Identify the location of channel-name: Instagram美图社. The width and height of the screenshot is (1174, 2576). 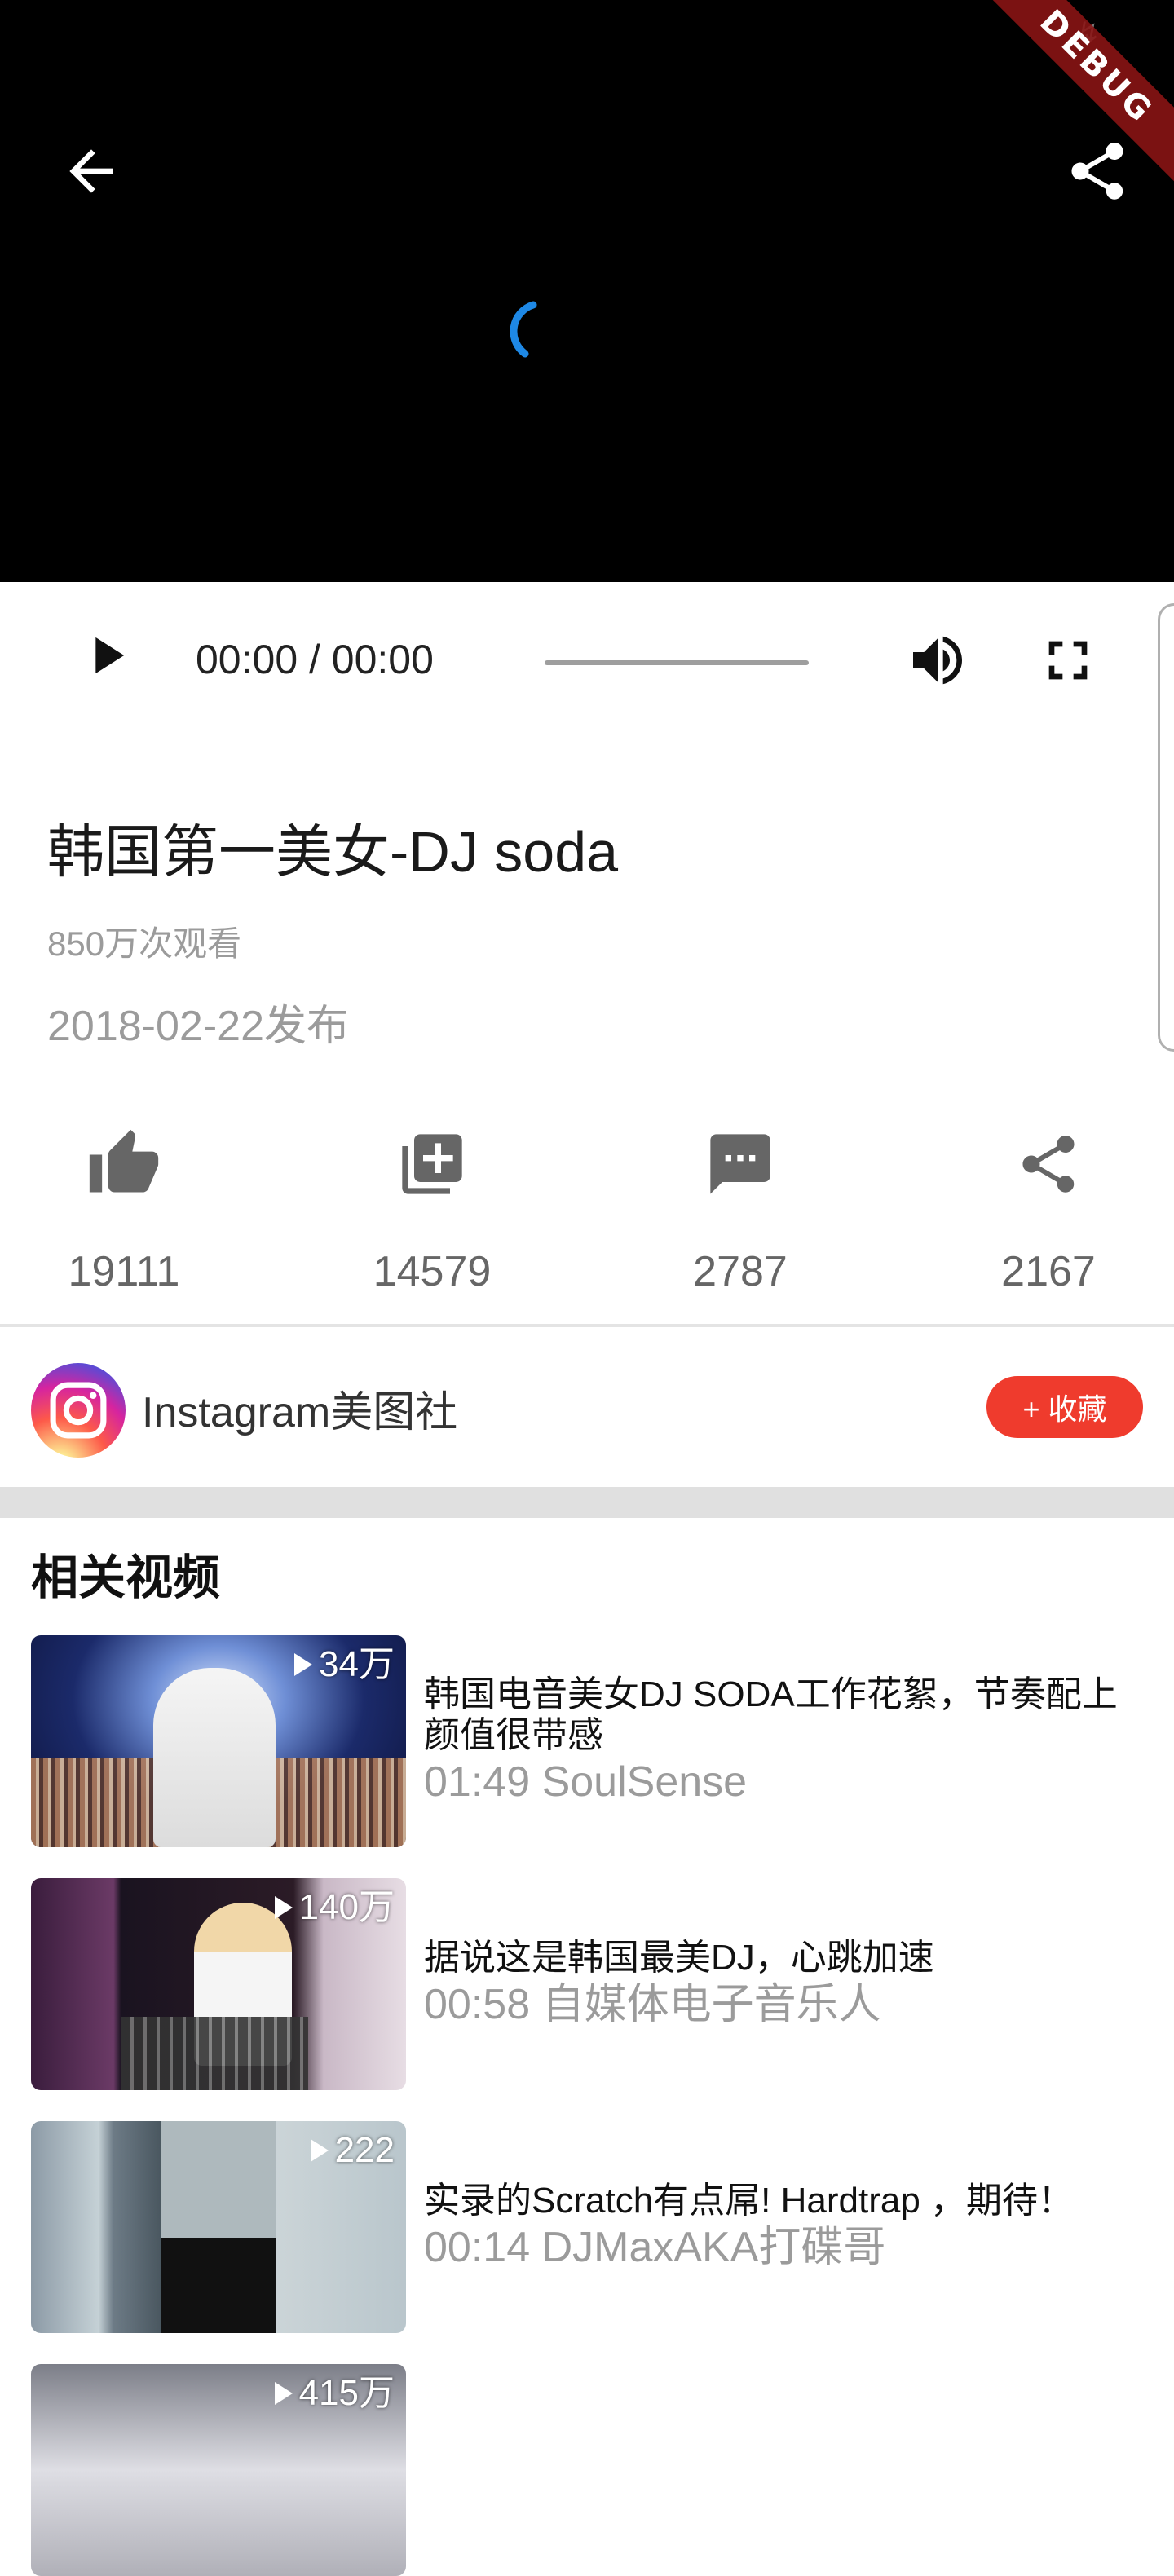
(299, 1412).